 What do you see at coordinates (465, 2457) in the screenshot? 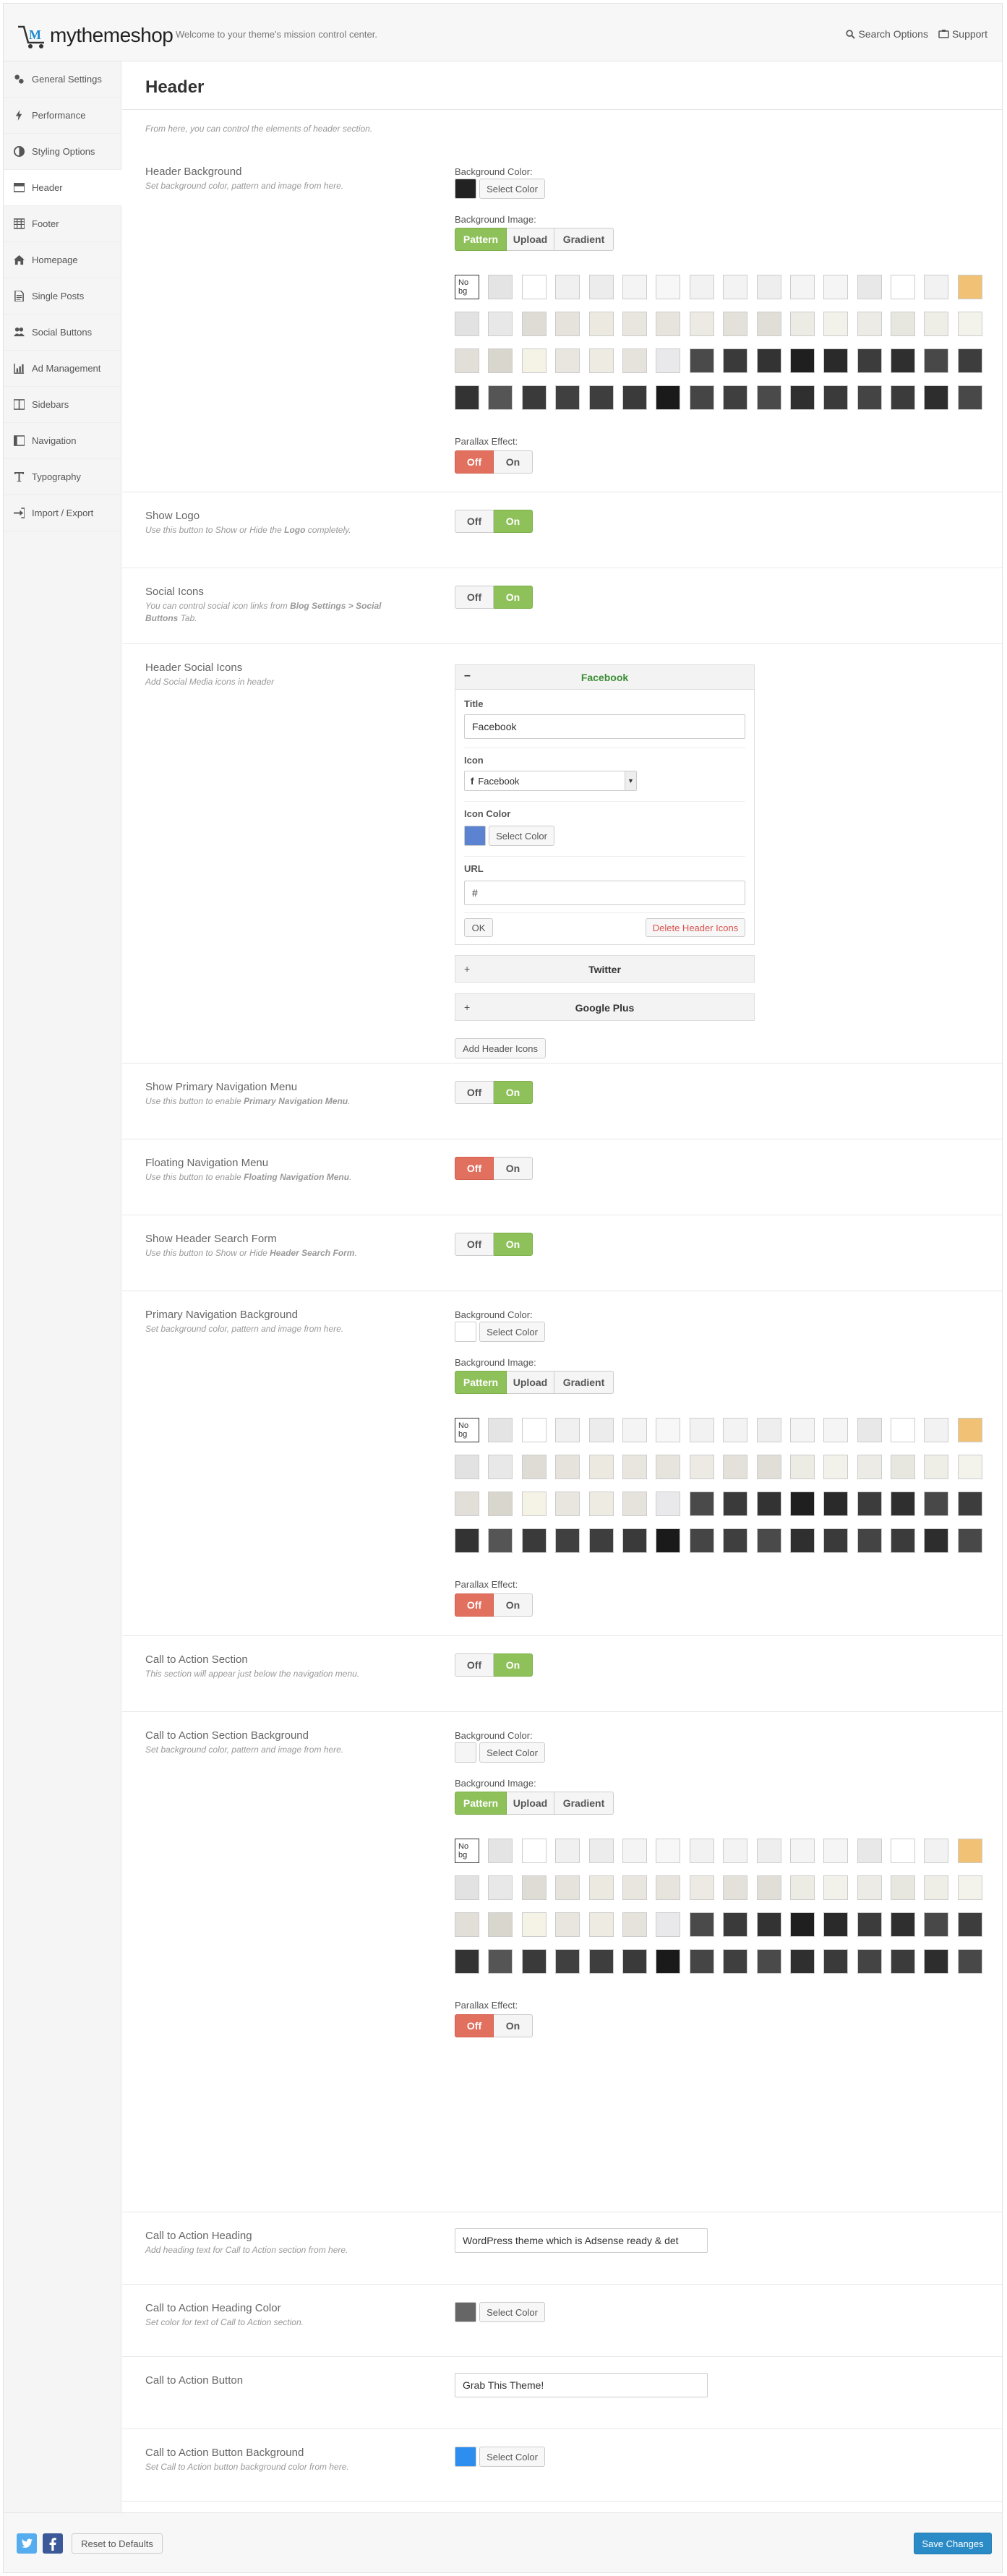
I see `button-color-swatch` at bounding box center [465, 2457].